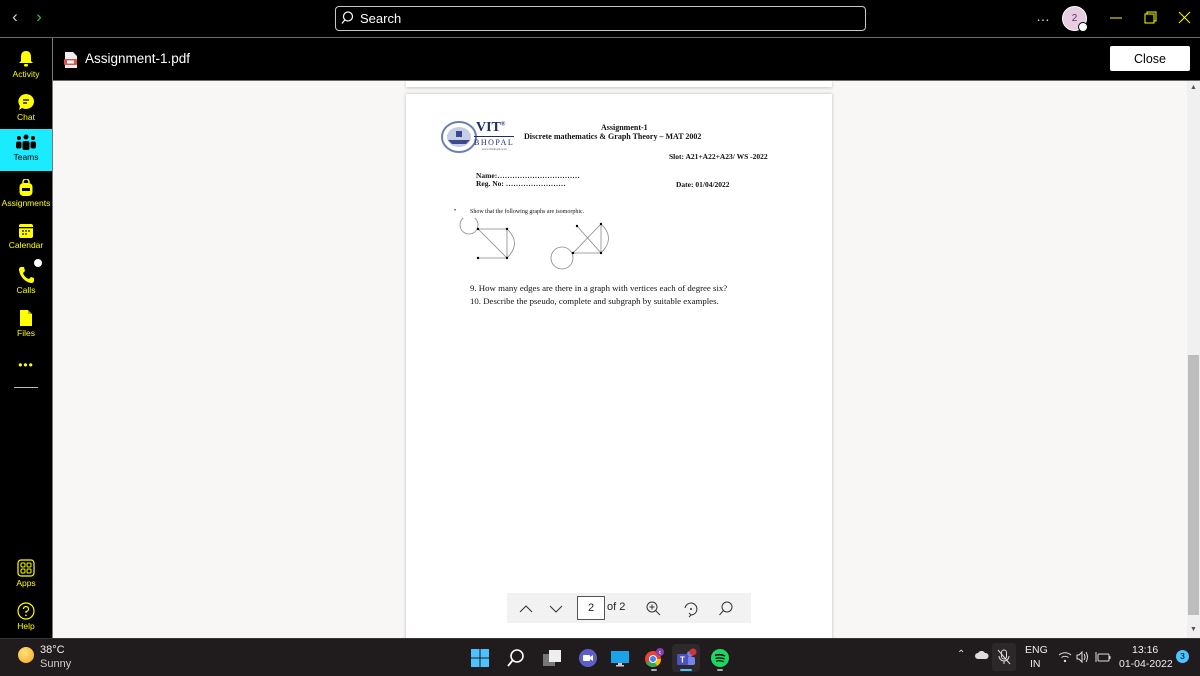  Describe the element at coordinates (26, 187) in the screenshot. I see `backpack-icon` at that location.